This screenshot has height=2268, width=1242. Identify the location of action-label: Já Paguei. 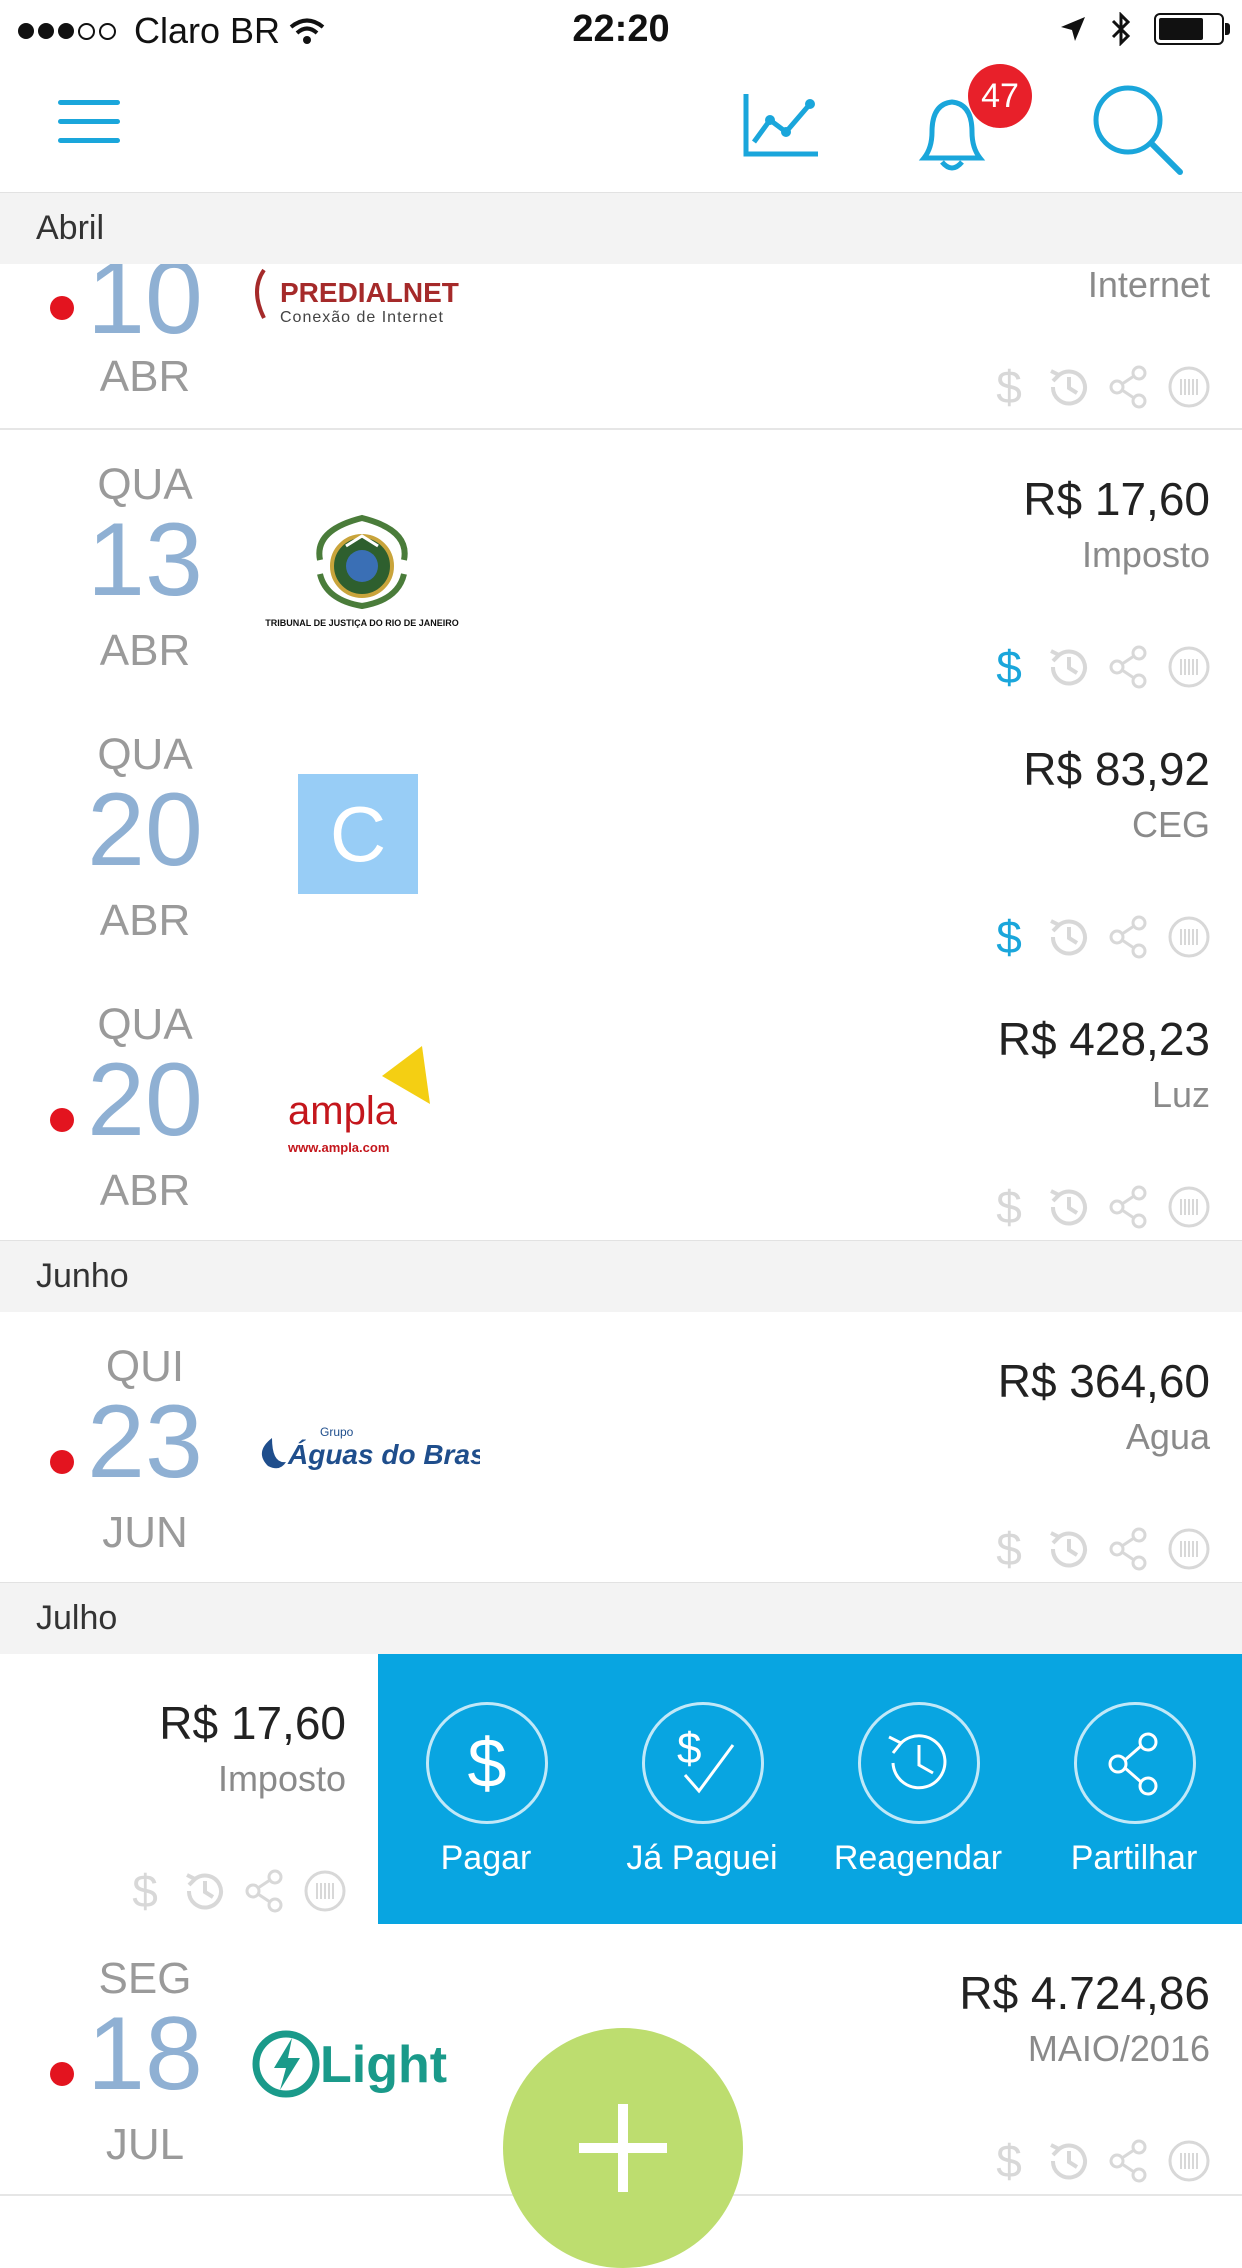
(702, 1858).